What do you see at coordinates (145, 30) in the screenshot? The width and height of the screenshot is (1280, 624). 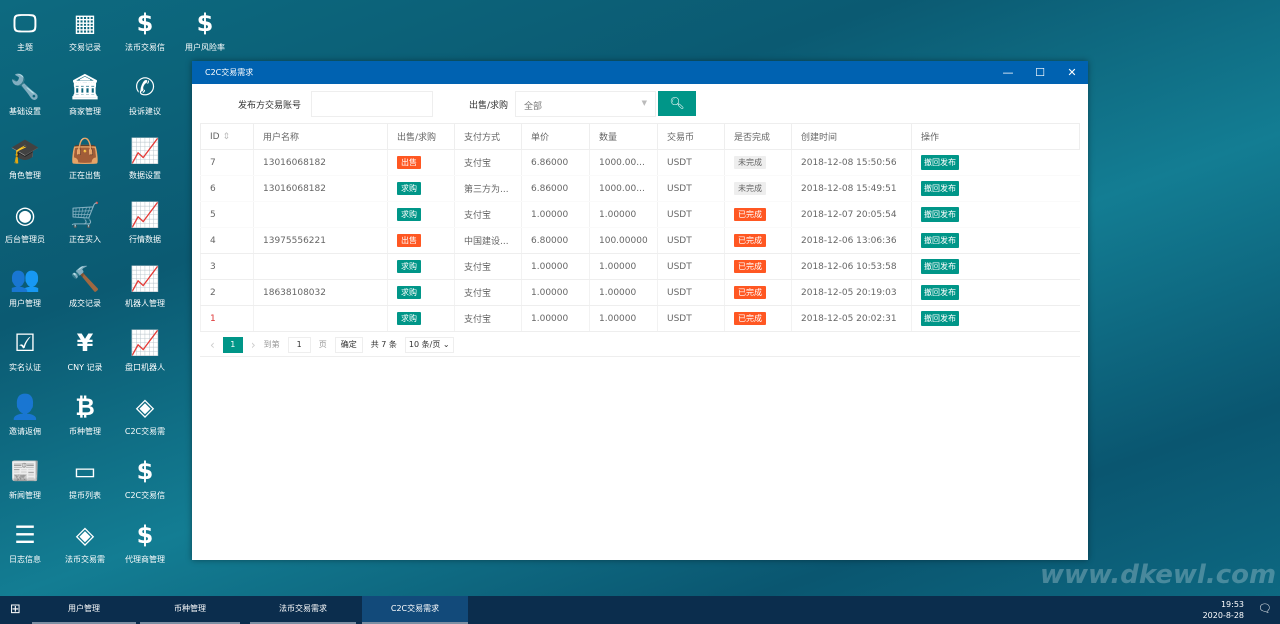 I see `desktop-icon: $ 法币交易信` at bounding box center [145, 30].